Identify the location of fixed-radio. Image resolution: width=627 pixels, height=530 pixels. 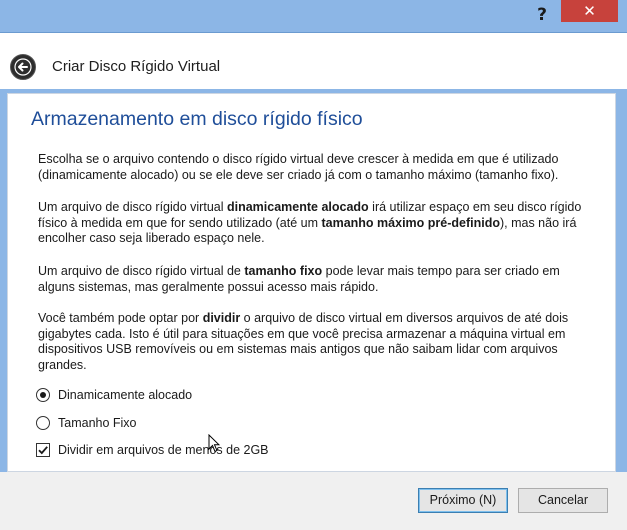
(43, 423).